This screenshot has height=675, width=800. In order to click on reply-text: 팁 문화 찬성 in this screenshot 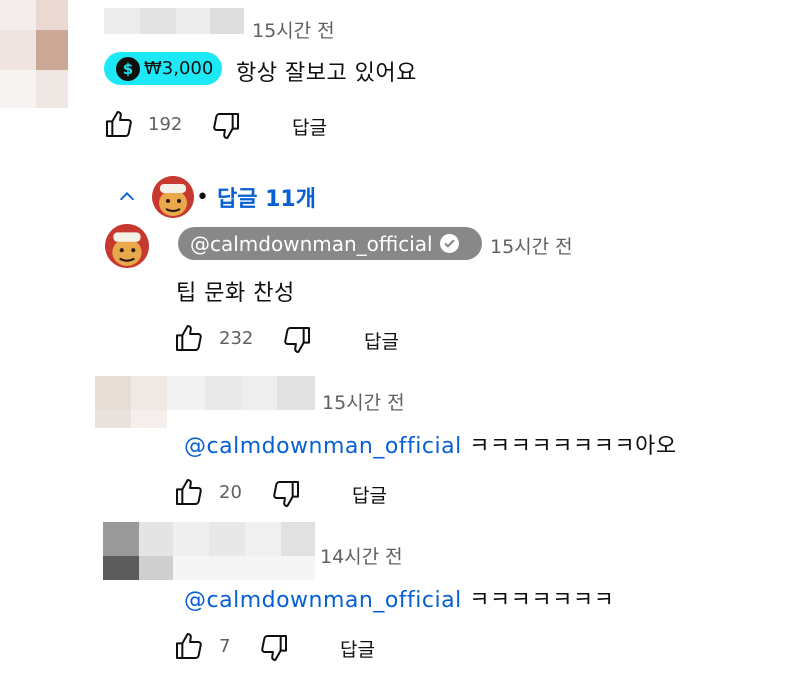, I will do `click(235, 293)`.